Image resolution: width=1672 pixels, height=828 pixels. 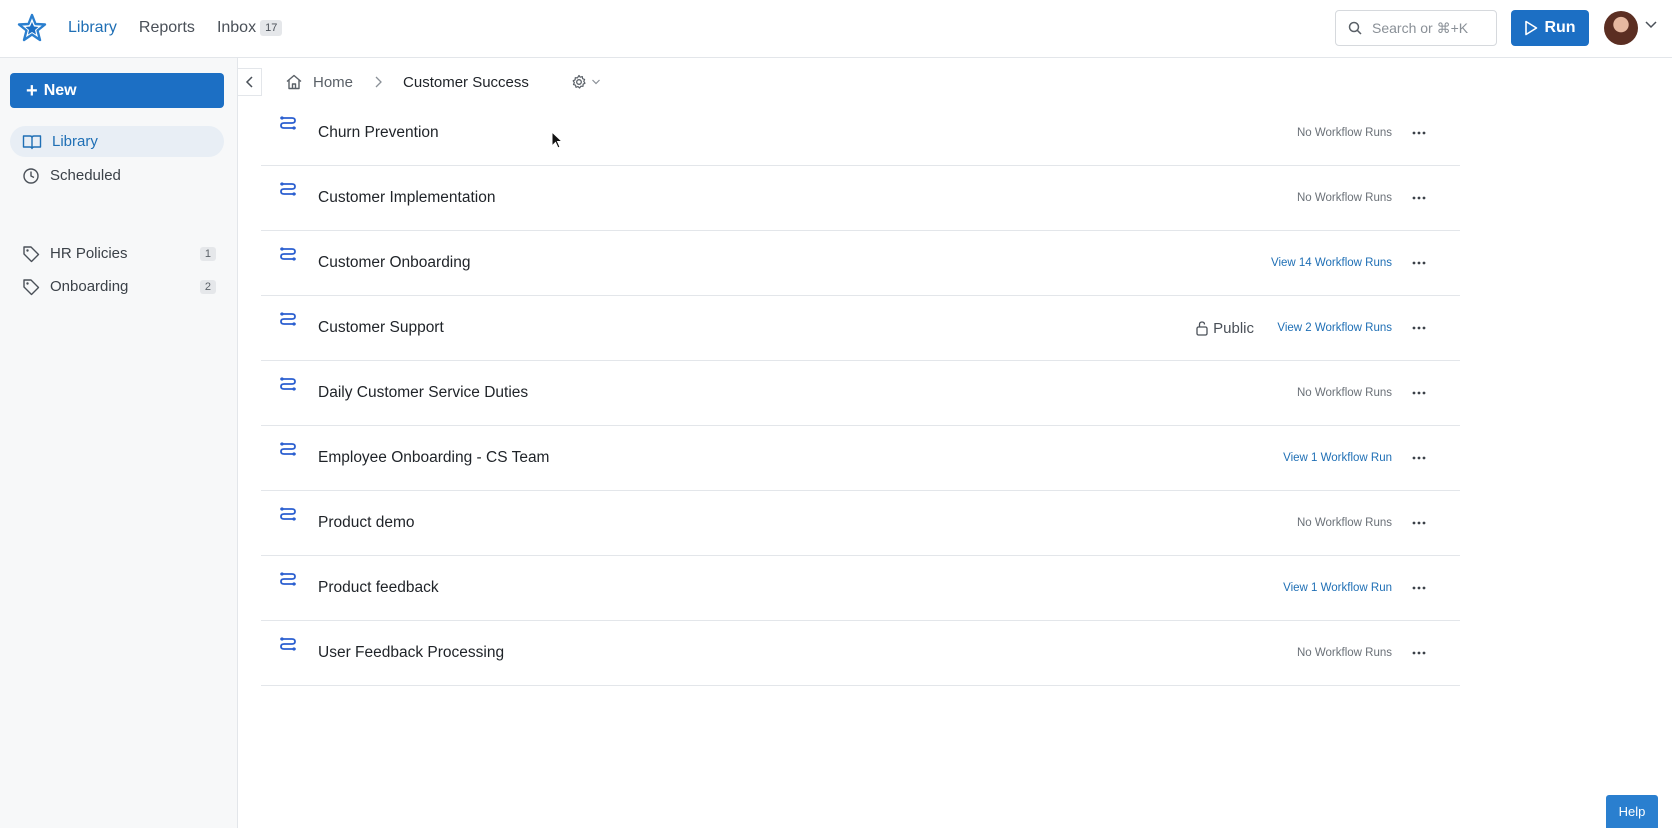 I want to click on clock-icon, so click(x=31, y=175).